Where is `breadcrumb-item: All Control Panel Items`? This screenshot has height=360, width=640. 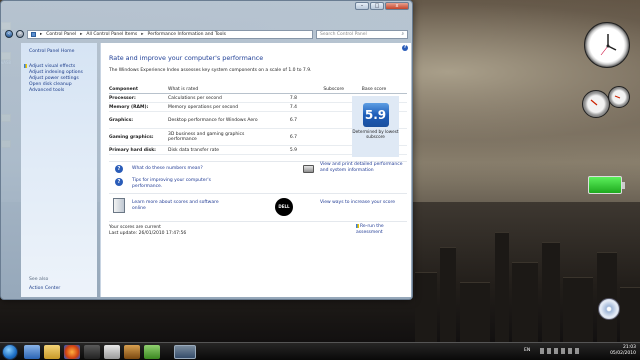 breadcrumb-item: All Control Panel Items is located at coordinates (111, 34).